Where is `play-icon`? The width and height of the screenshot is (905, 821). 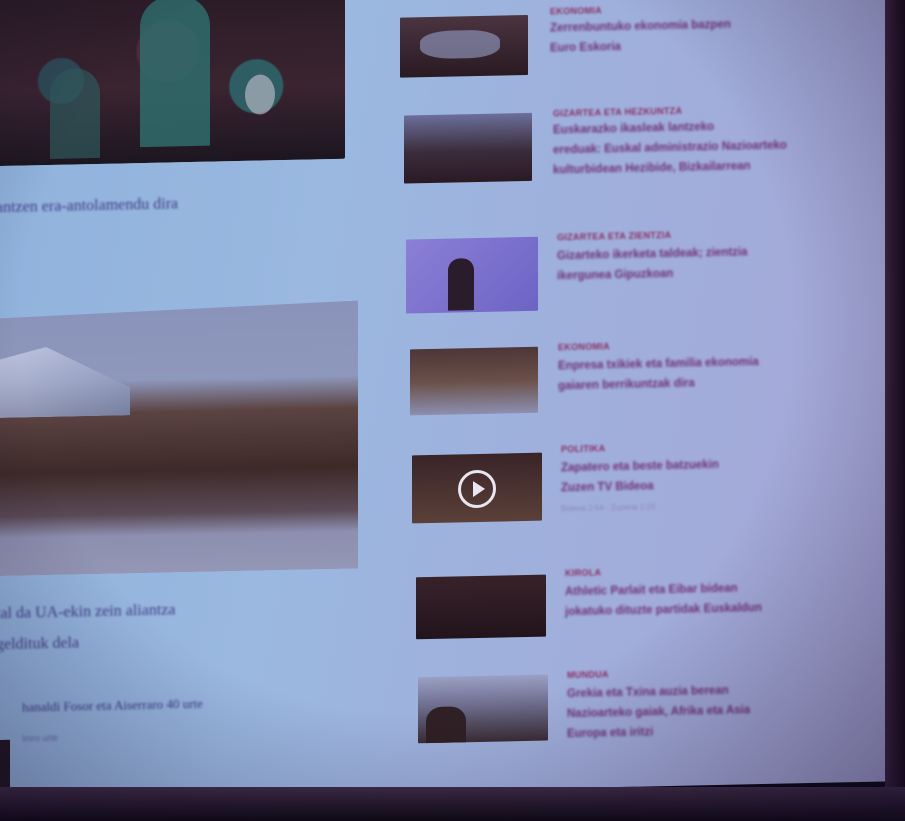
play-icon is located at coordinates (477, 489).